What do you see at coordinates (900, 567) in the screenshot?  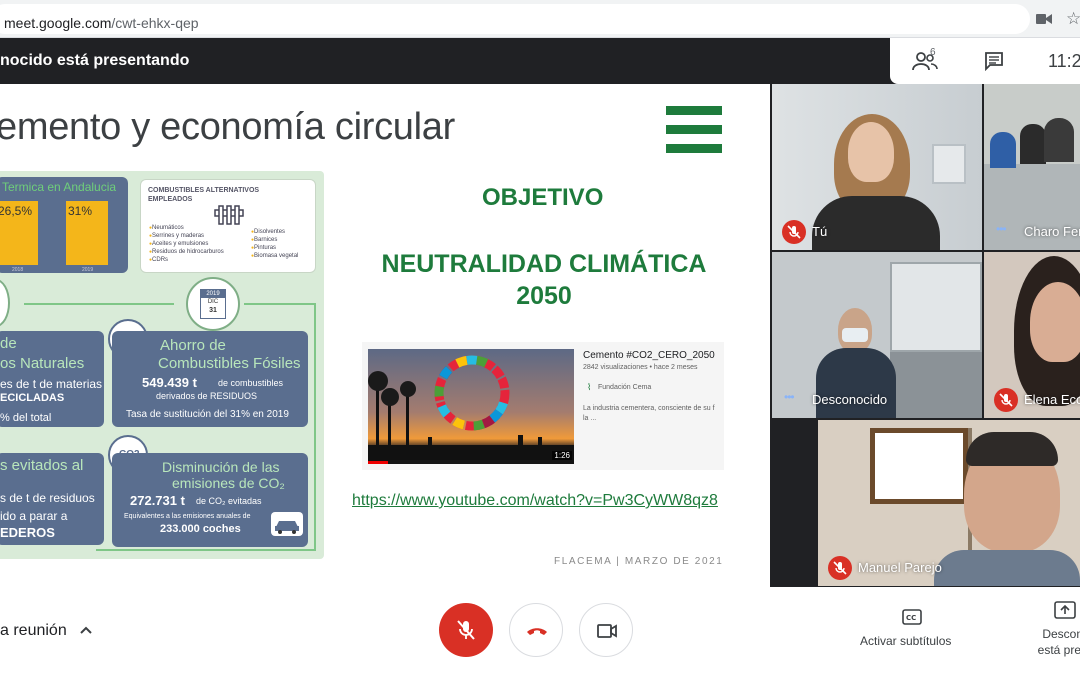 I see `participant-name: Manuel Parejo` at bounding box center [900, 567].